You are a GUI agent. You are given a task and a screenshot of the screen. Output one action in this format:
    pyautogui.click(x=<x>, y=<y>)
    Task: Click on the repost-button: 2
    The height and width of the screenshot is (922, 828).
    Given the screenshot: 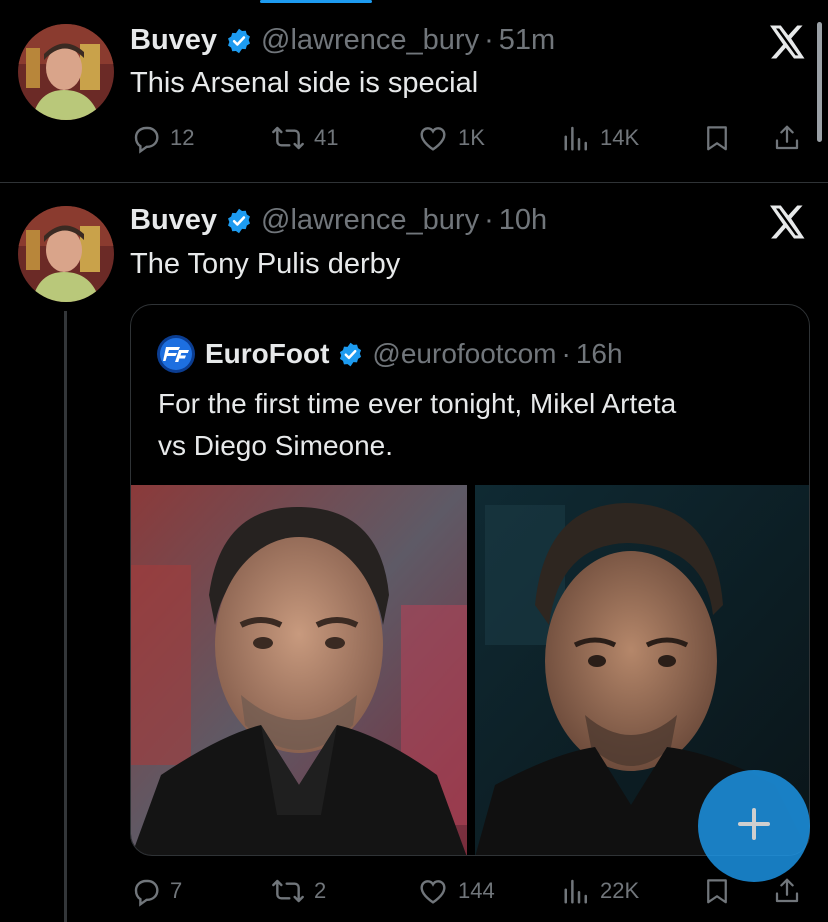 What is the action you would take?
    pyautogui.click(x=298, y=891)
    